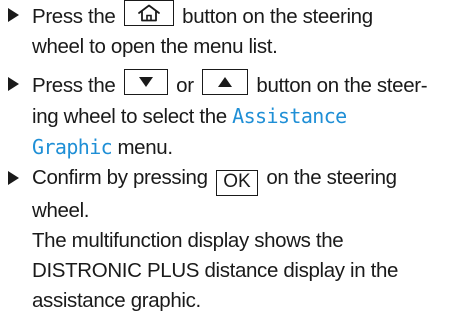 This screenshot has height=316, width=463. I want to click on menu-name-part2: Graphic, so click(72, 147).